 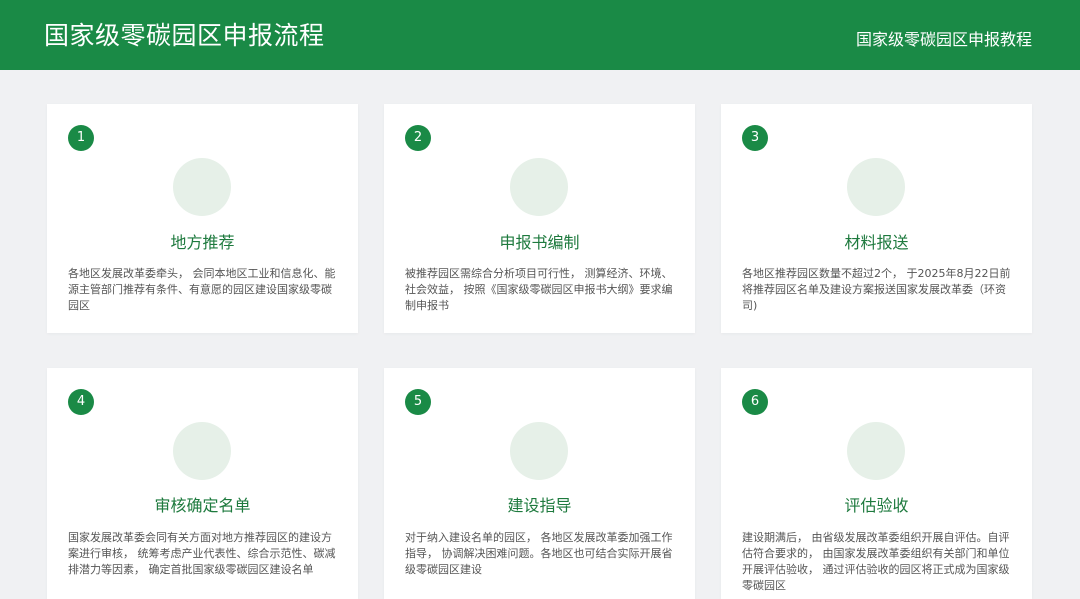 I want to click on page-title: 国家级零碳园区申报流程, so click(x=184, y=35).